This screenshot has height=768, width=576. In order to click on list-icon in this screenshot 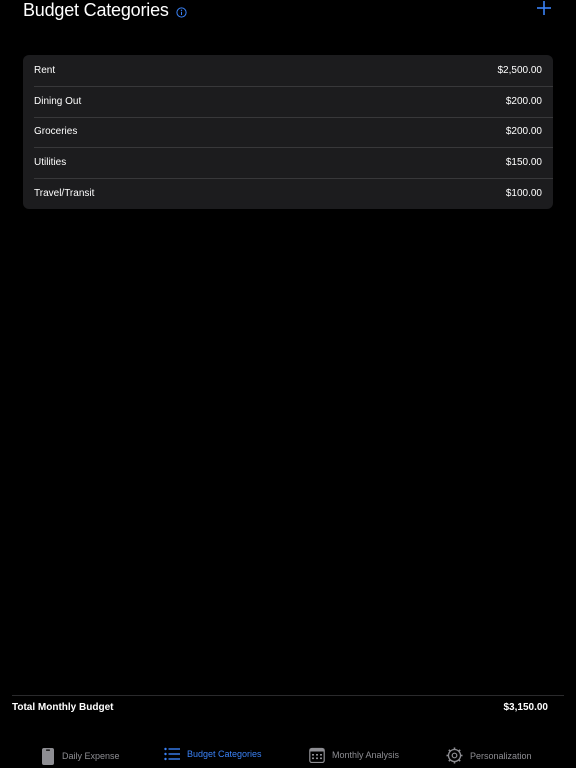, I will do `click(172, 754)`.